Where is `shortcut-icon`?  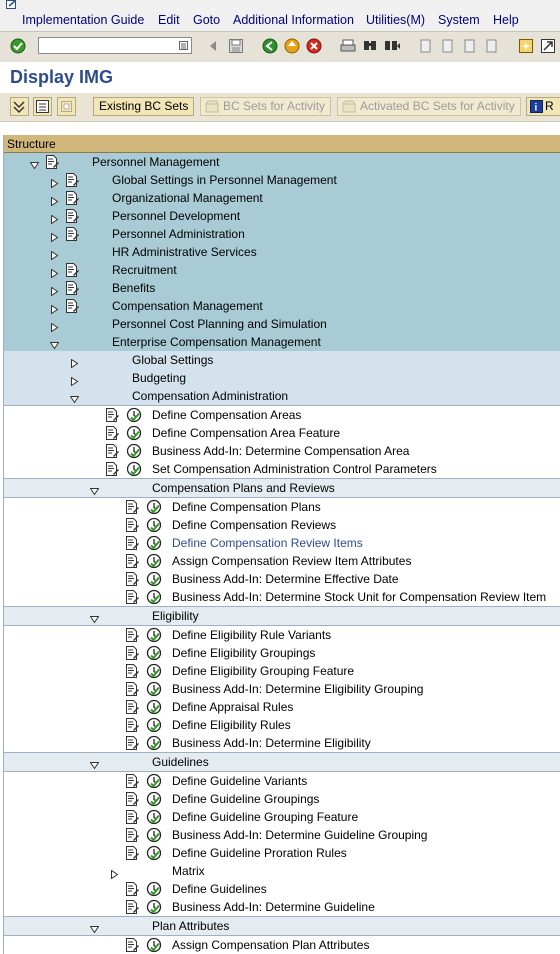 shortcut-icon is located at coordinates (548, 45).